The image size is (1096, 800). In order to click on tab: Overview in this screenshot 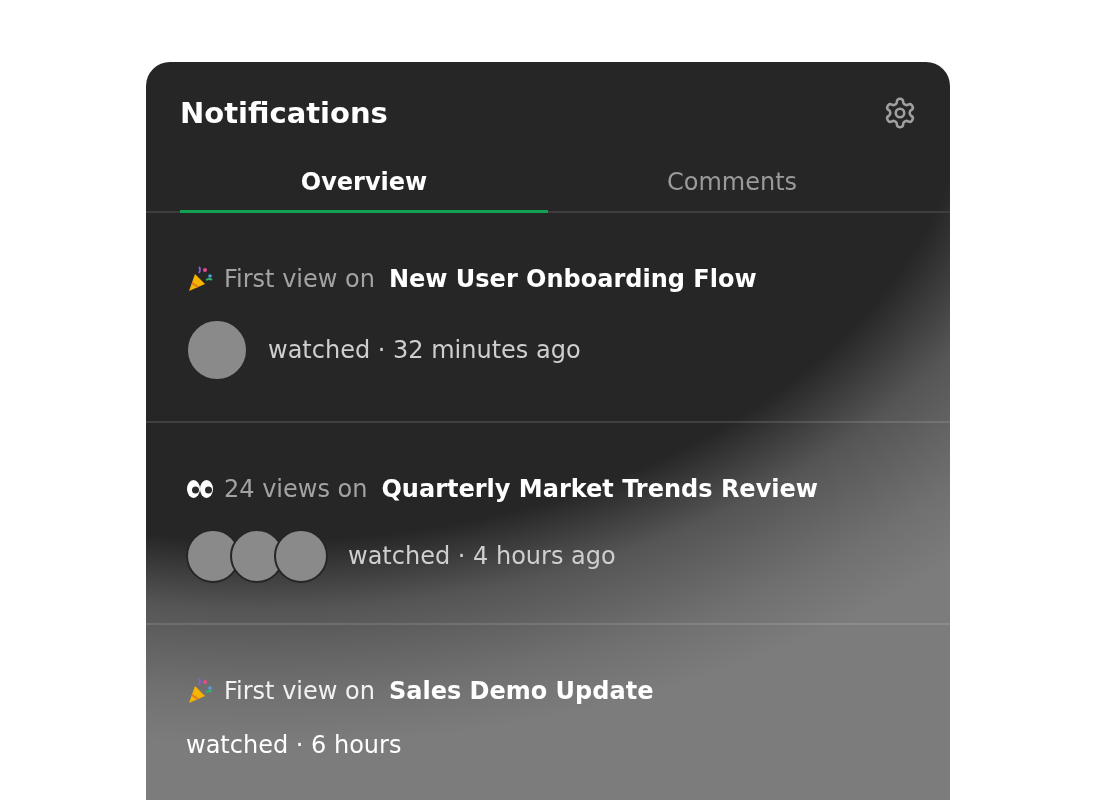, I will do `click(364, 190)`.